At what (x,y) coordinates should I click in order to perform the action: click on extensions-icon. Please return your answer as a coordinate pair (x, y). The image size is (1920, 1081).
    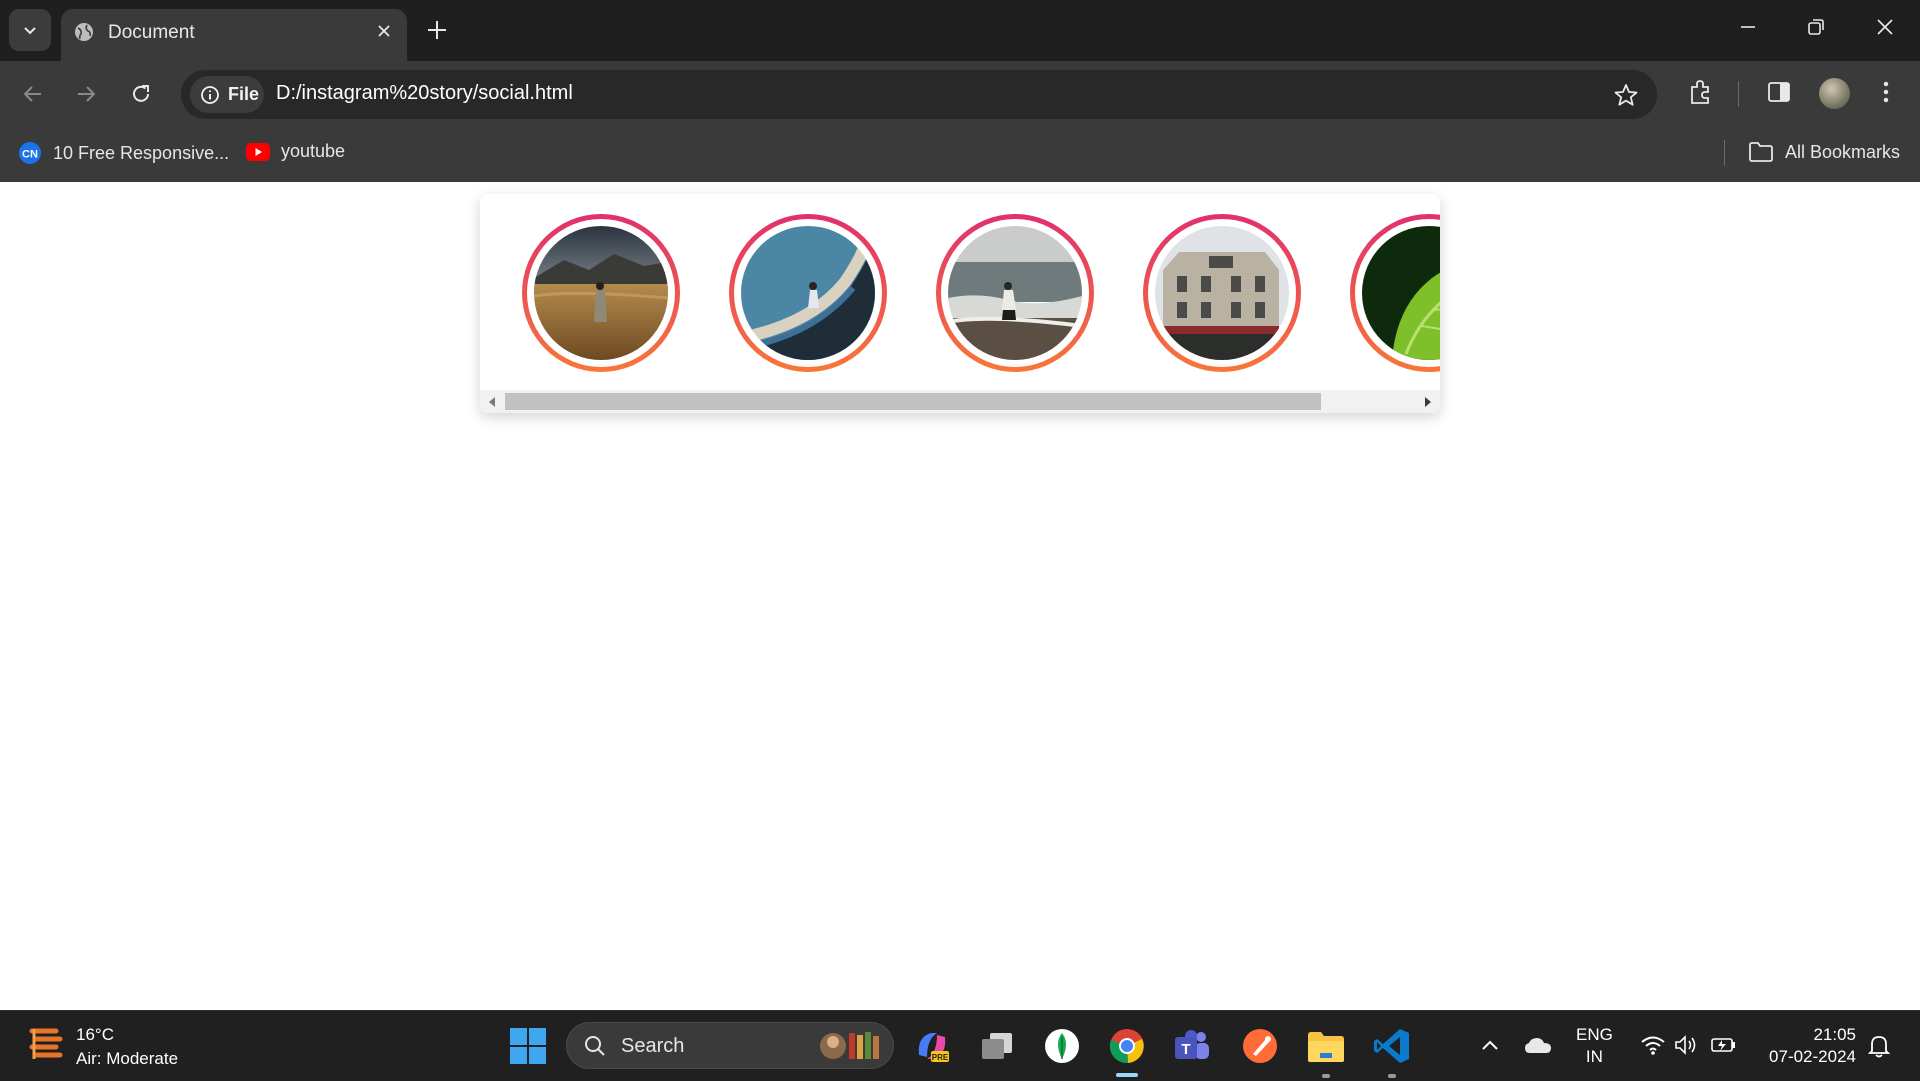
    Looking at the image, I should click on (1700, 92).